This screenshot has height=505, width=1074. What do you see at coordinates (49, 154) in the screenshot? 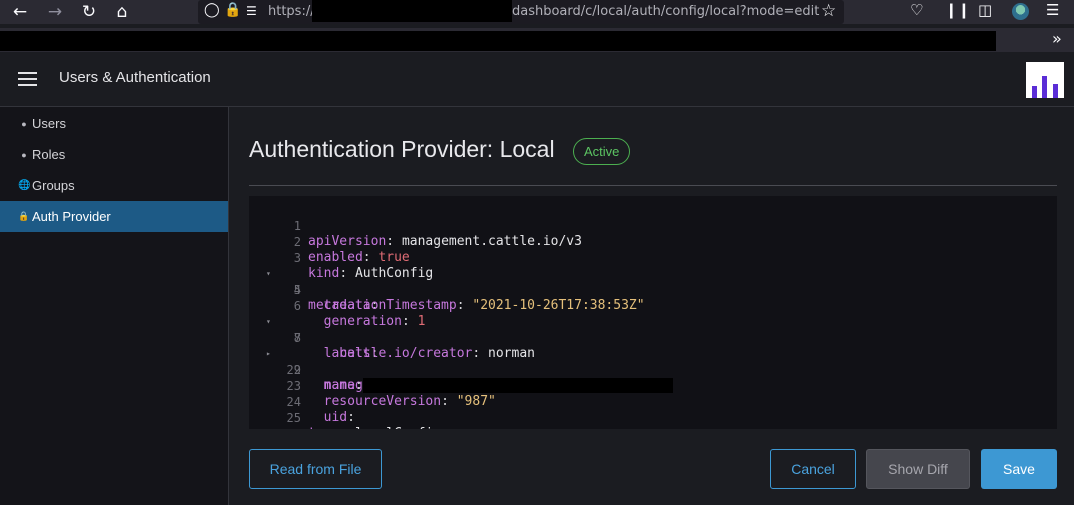
I see `sidebar-item-label: Roles` at bounding box center [49, 154].